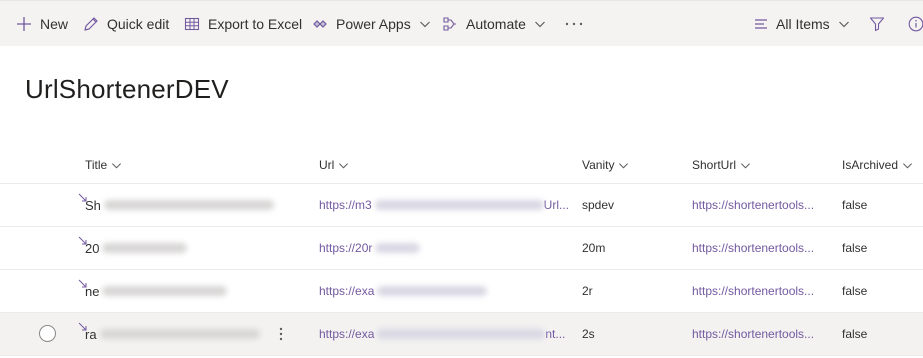 The height and width of the screenshot is (358, 923). I want to click on power-apps-menu: Power Apps, so click(371, 24).